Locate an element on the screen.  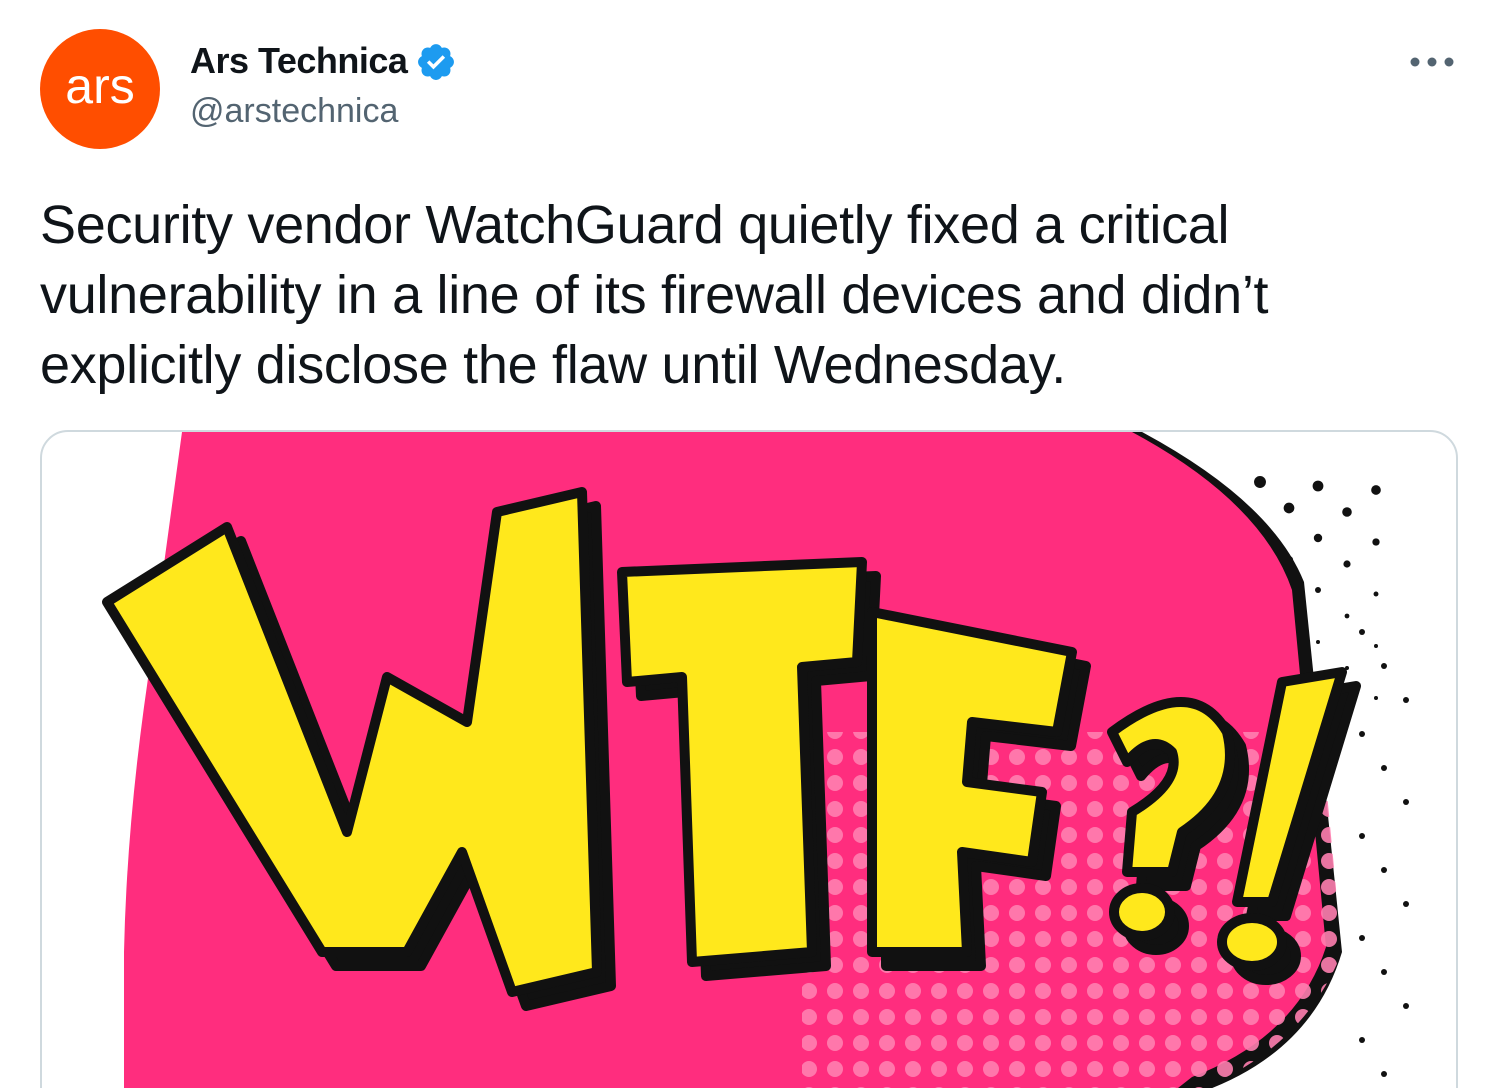
name-row: Ars Technica is located at coordinates (323, 61).